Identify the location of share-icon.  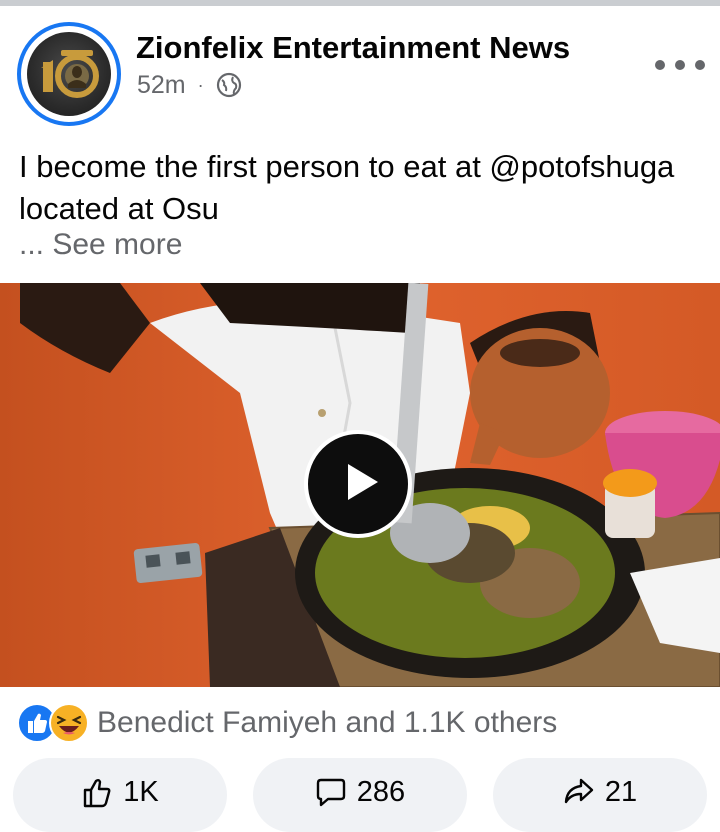
(579, 791).